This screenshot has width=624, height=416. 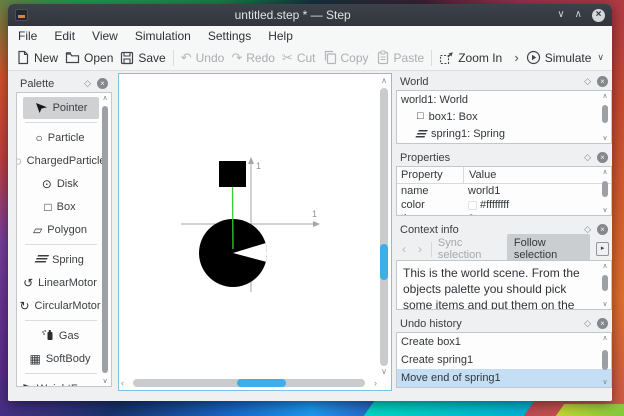 What do you see at coordinates (229, 36) in the screenshot?
I see `menu-settings: Settings` at bounding box center [229, 36].